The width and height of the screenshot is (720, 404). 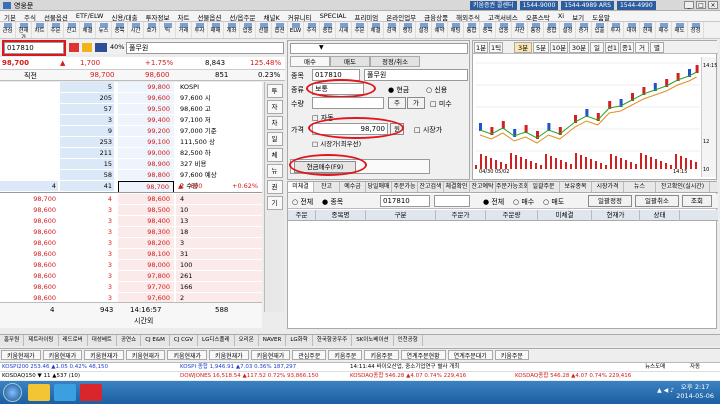 I want to click on radio-cash: ● 현금, so click(x=398, y=90).